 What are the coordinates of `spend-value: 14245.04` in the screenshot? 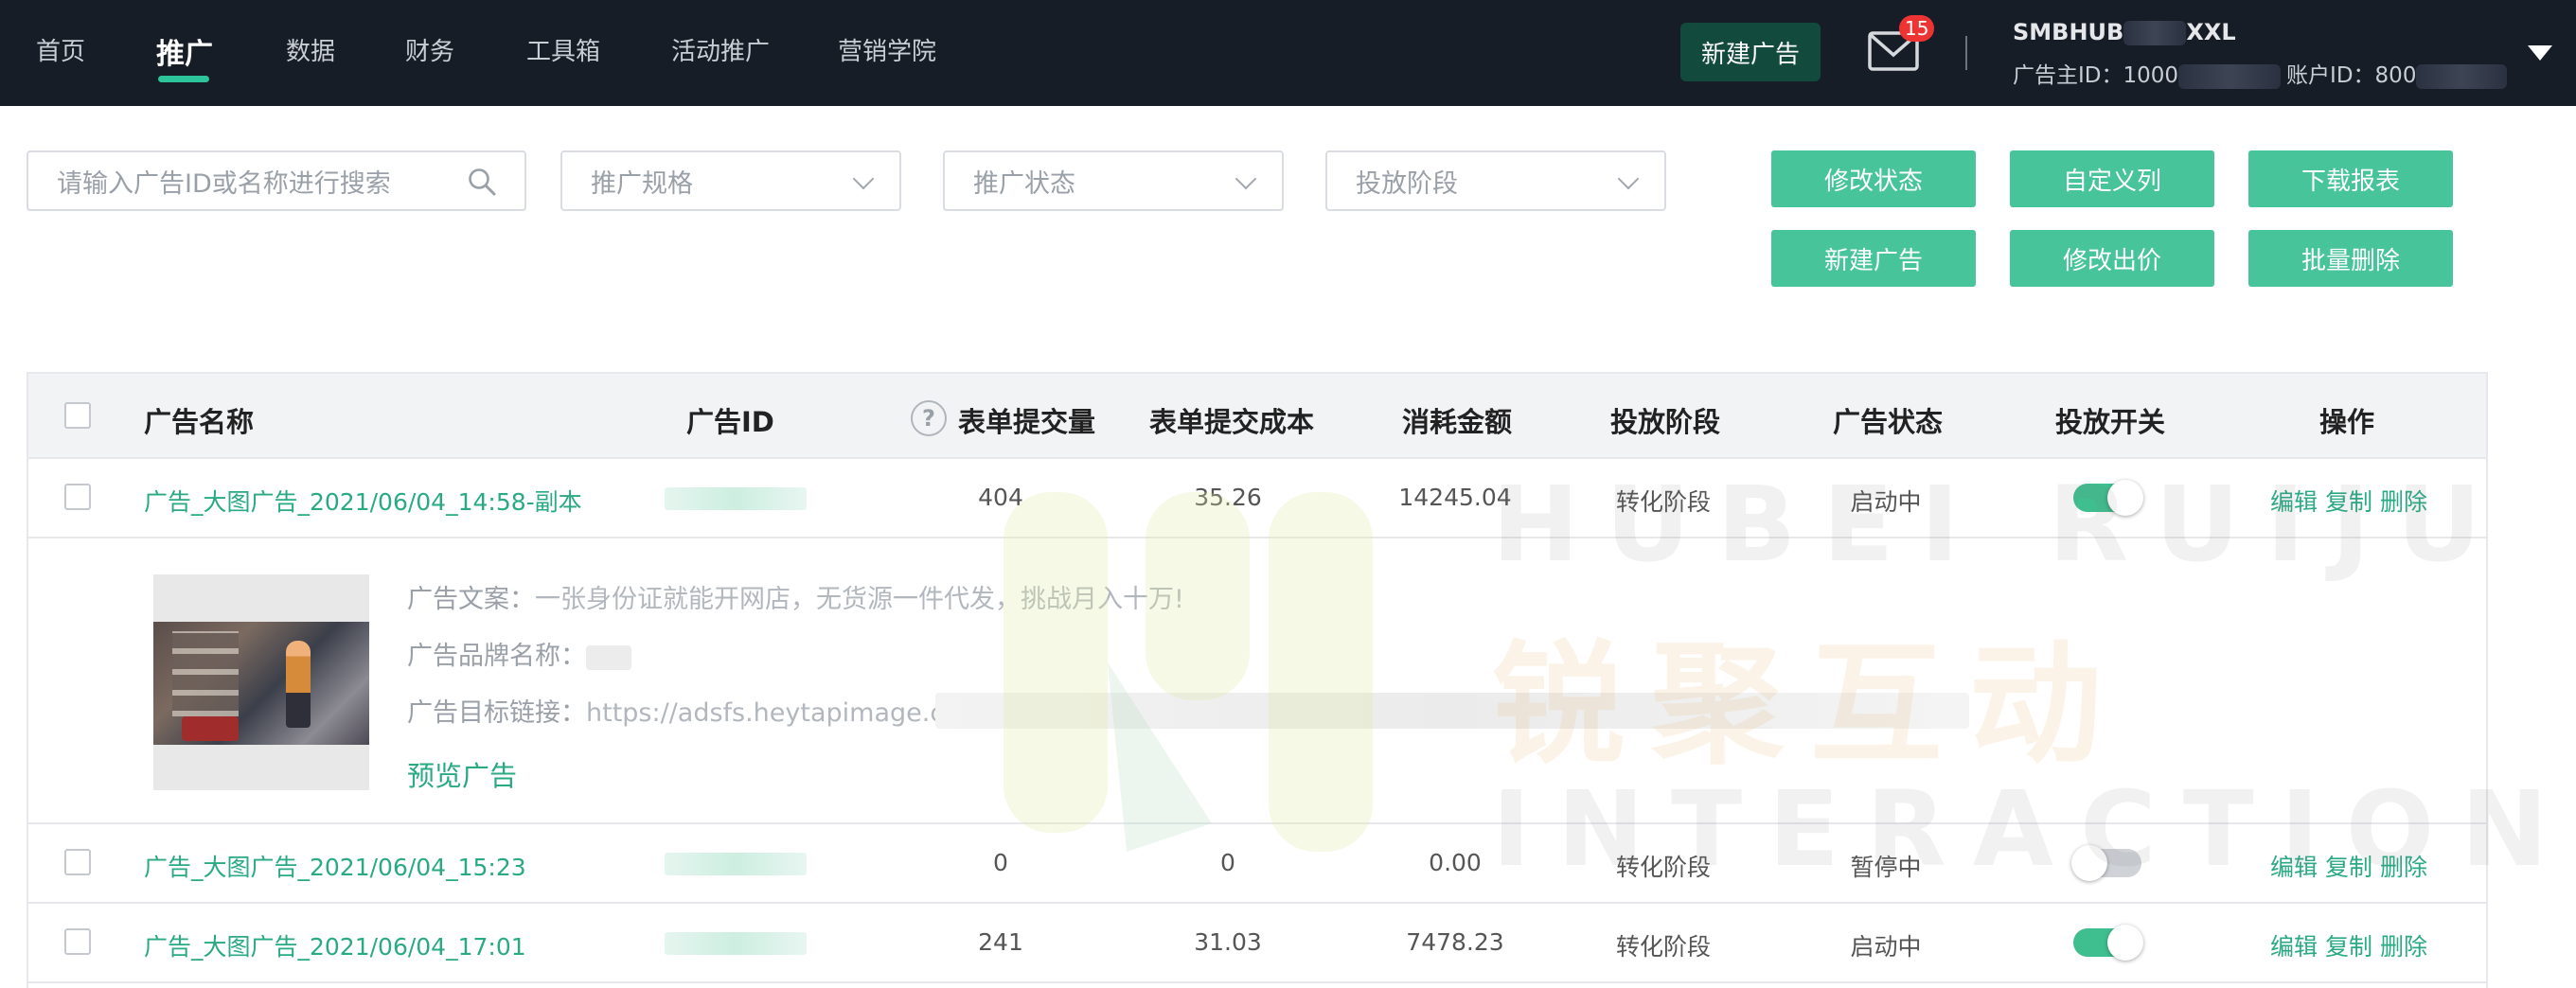 It's located at (1455, 498).